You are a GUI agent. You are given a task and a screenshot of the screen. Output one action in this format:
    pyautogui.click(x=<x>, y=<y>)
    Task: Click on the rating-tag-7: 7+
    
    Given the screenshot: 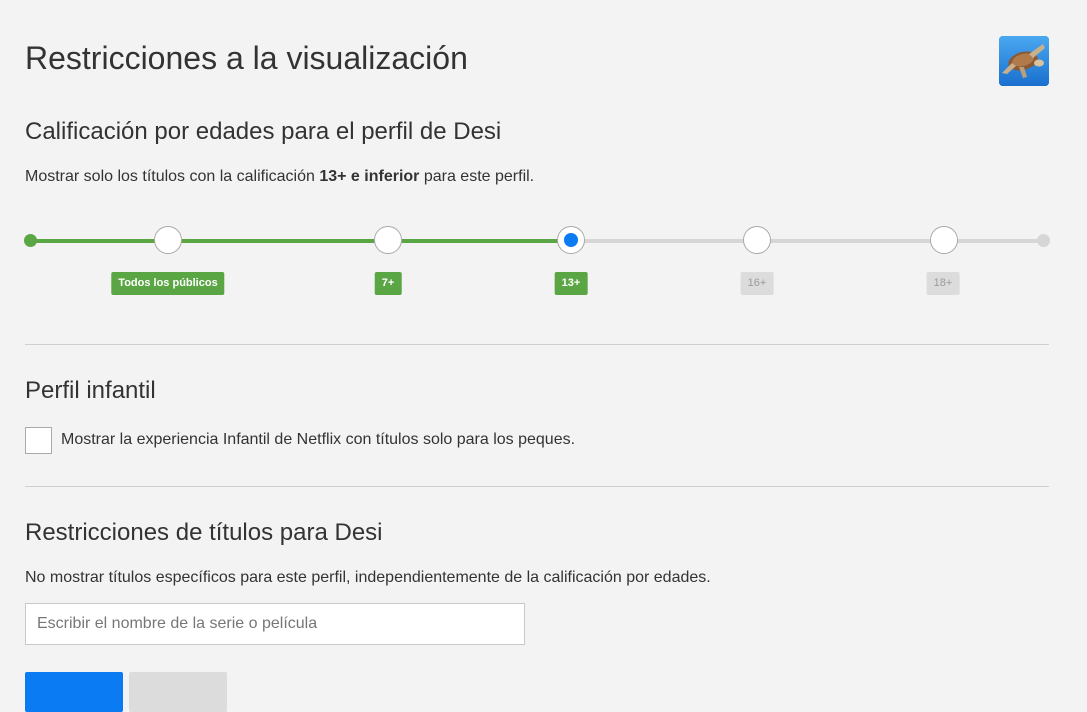 What is the action you would take?
    pyautogui.click(x=388, y=283)
    